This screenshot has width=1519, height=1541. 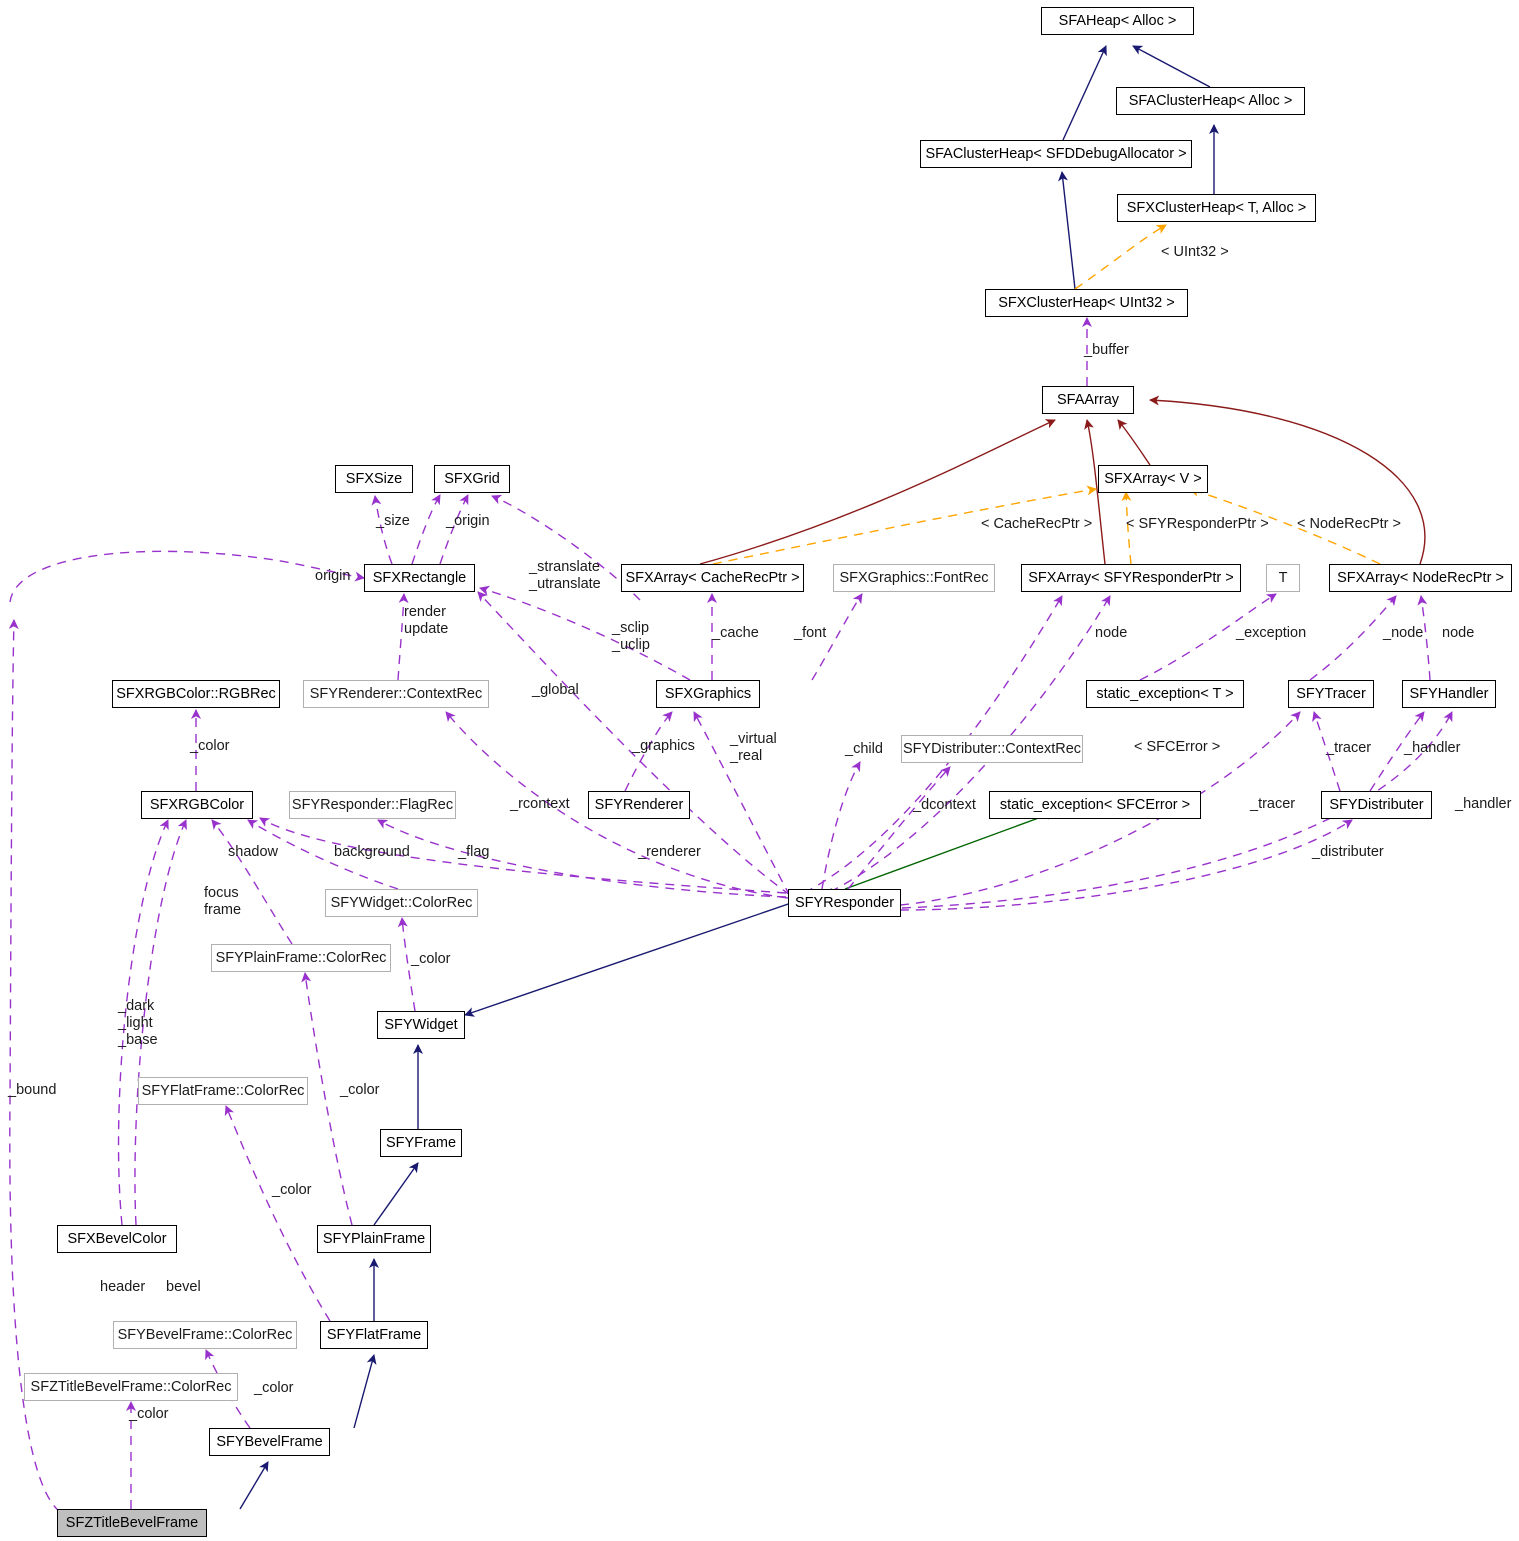 I want to click on edge-label-lbl_handler1: _handler, so click(x=1432, y=748).